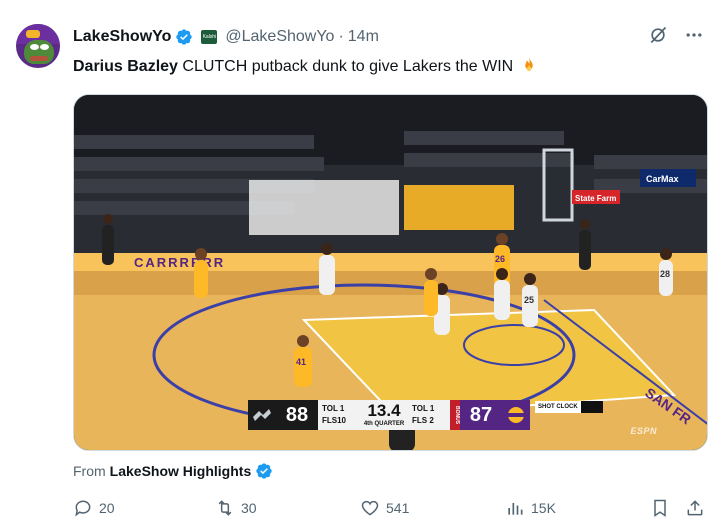  What do you see at coordinates (33, 34) in the screenshot?
I see `avatar-lakers-logo` at bounding box center [33, 34].